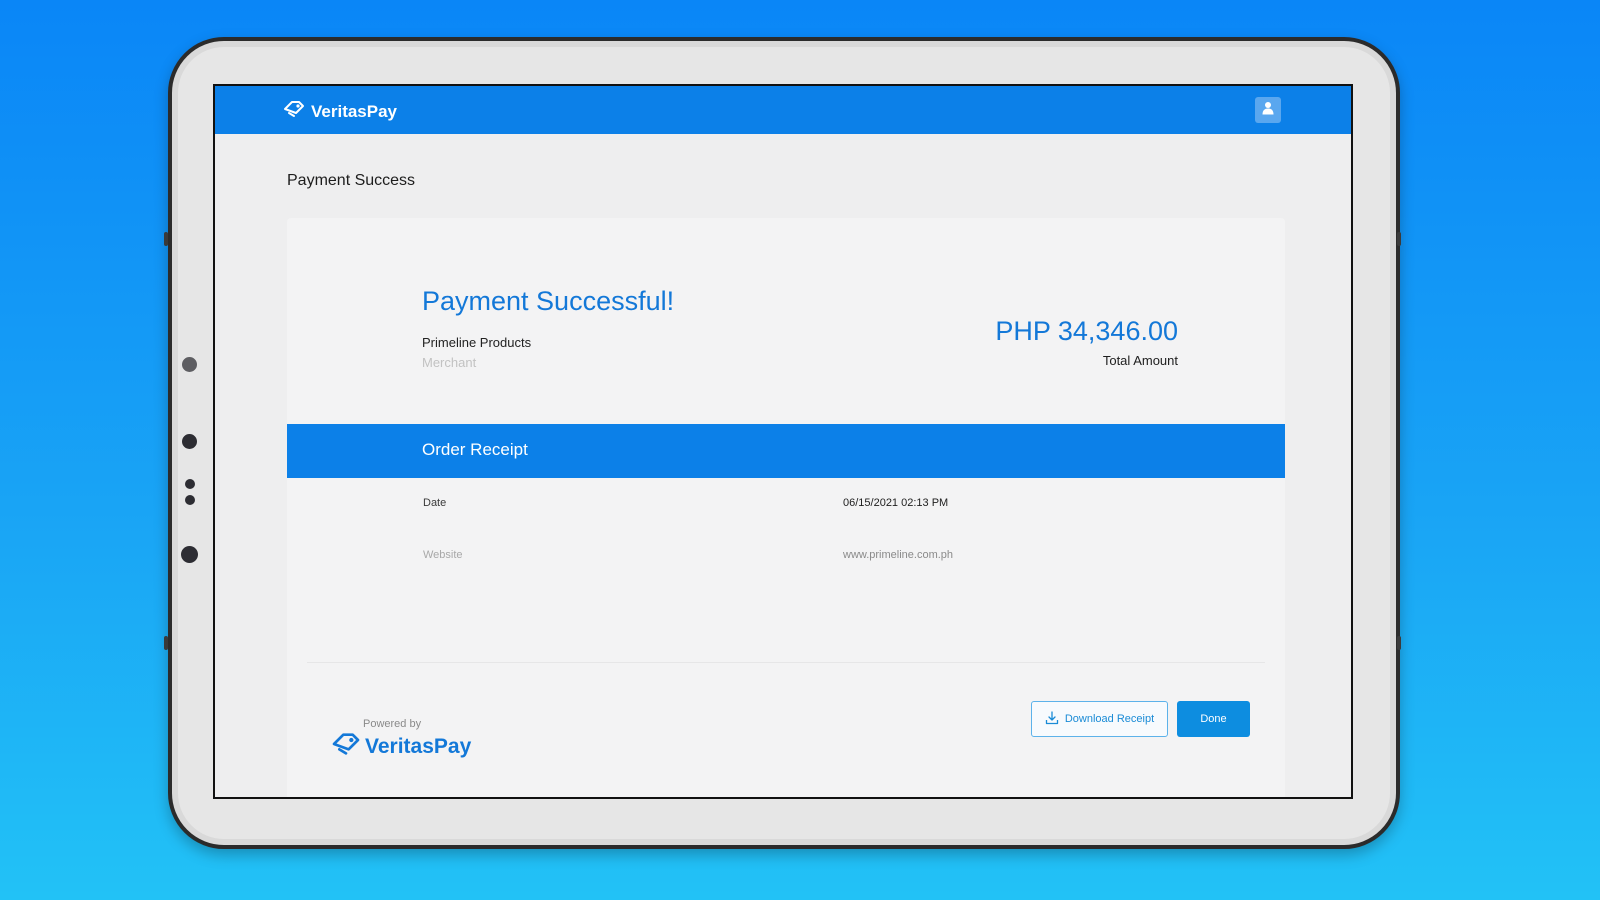 The height and width of the screenshot is (900, 1600). What do you see at coordinates (477, 342) in the screenshot?
I see `merchant-name: Primeline Products` at bounding box center [477, 342].